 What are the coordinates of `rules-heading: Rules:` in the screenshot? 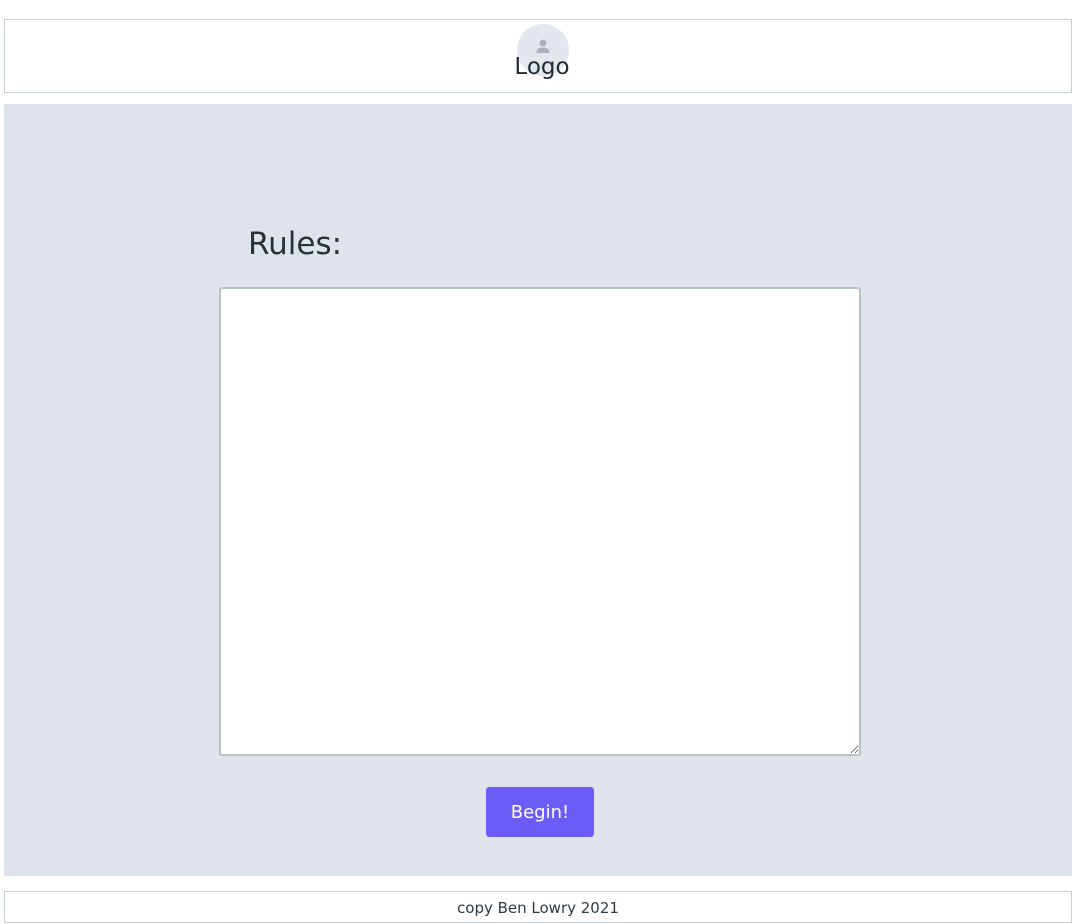 It's located at (295, 244).